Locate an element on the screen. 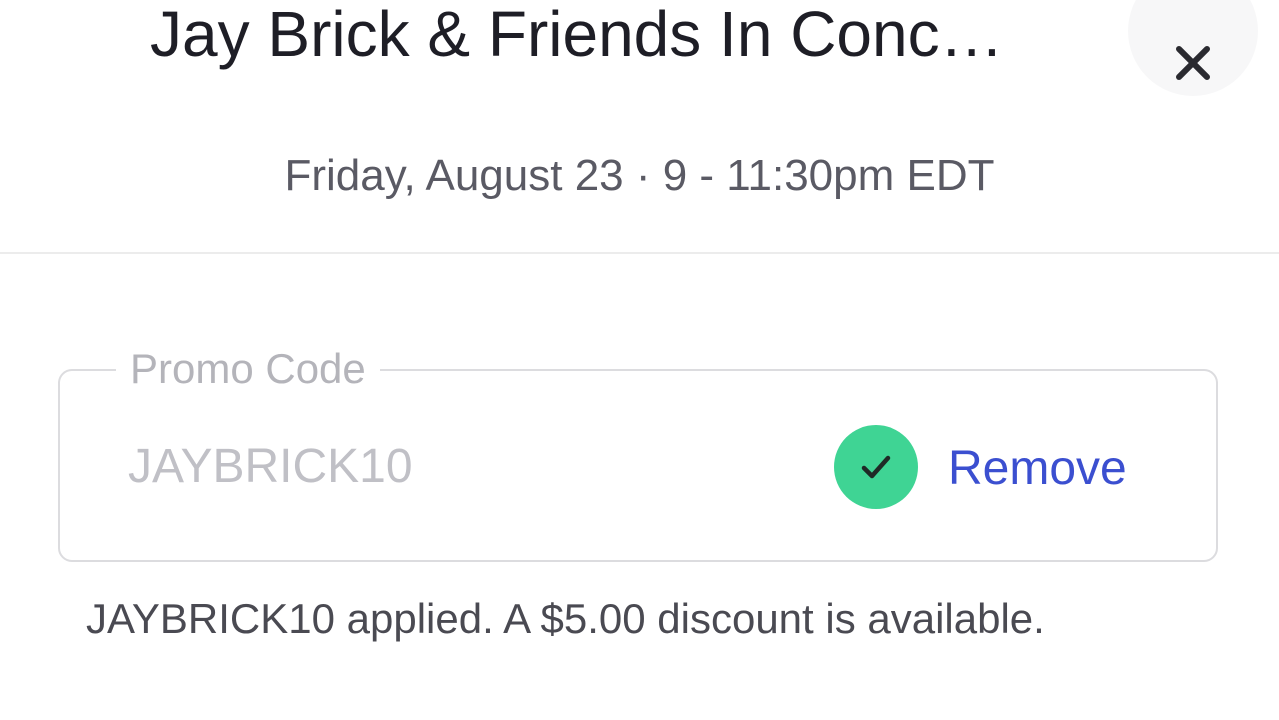 The image size is (1279, 720). close-button is located at coordinates (1193, 48).